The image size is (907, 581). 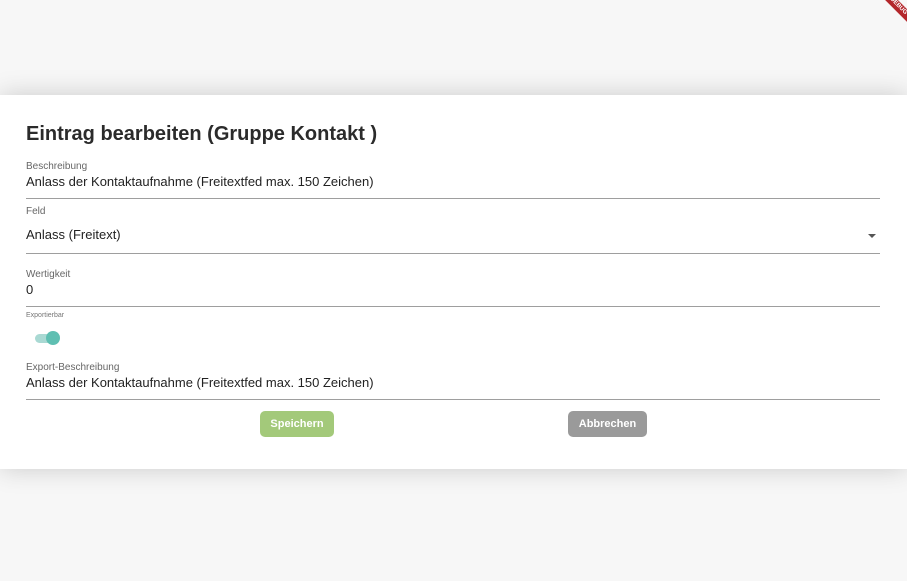 I want to click on wertigkeit-label: Wertigkeit, so click(x=48, y=274).